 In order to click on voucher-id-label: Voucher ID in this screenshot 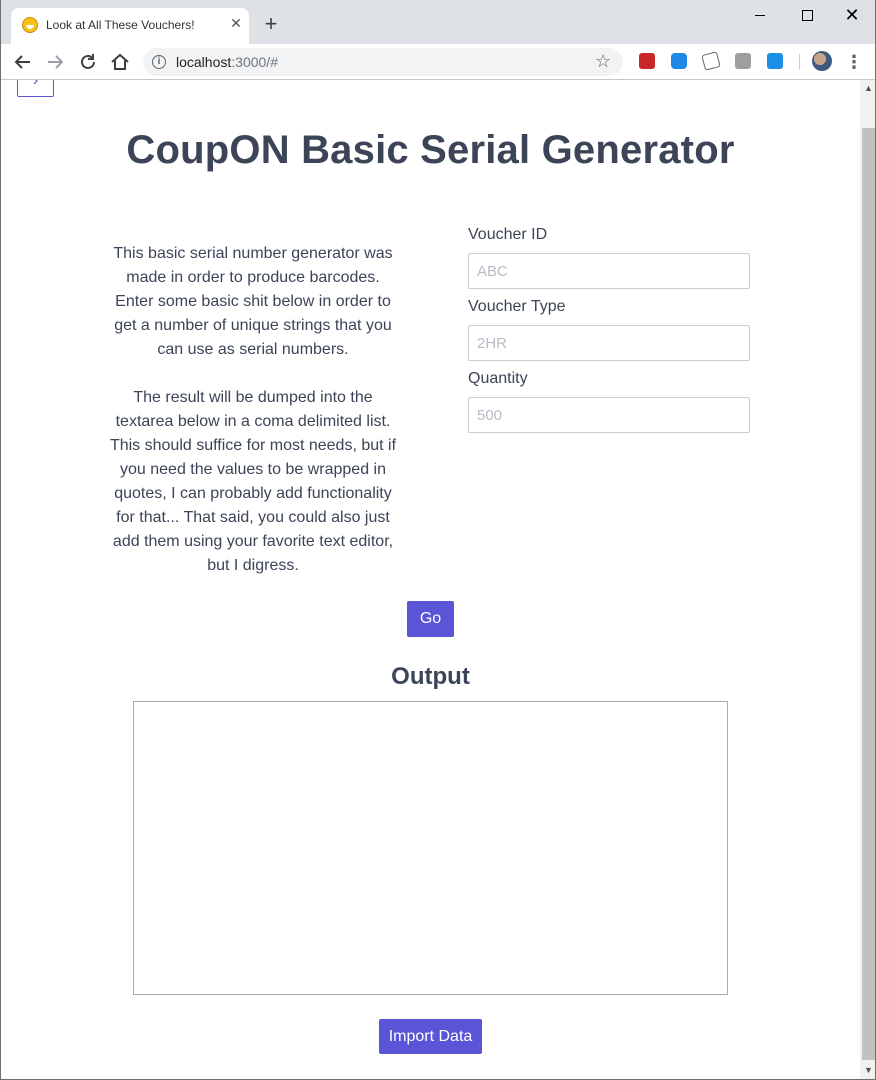, I will do `click(508, 234)`.